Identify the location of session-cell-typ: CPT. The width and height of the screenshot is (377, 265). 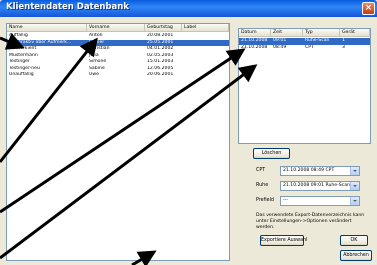
(309, 47).